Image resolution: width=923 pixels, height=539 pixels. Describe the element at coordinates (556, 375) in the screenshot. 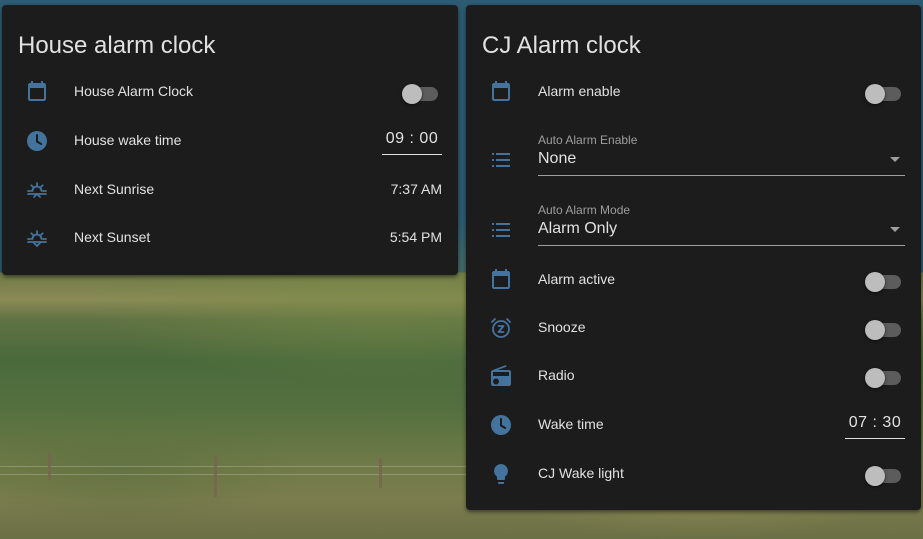

I see `row-label: Radio` at that location.